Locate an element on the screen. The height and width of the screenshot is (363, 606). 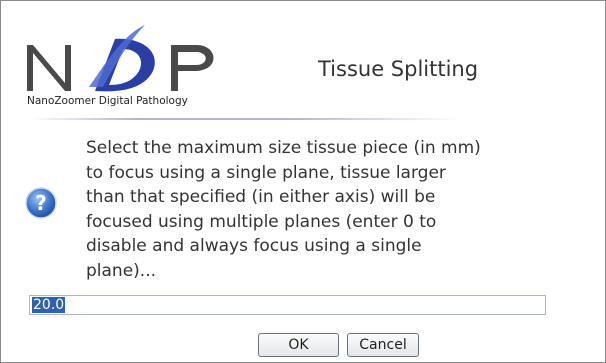
header-divider is located at coordinates (245, 119).